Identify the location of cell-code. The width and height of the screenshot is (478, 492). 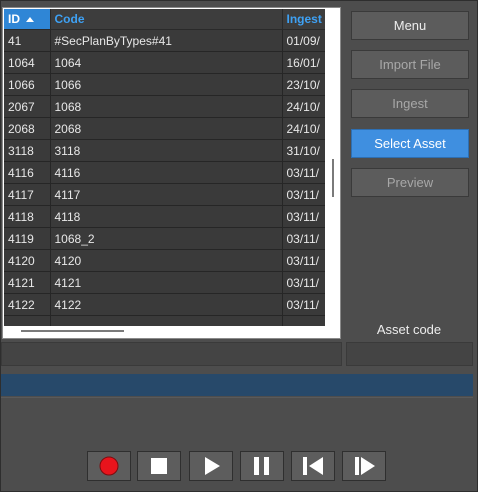
(166, 320).